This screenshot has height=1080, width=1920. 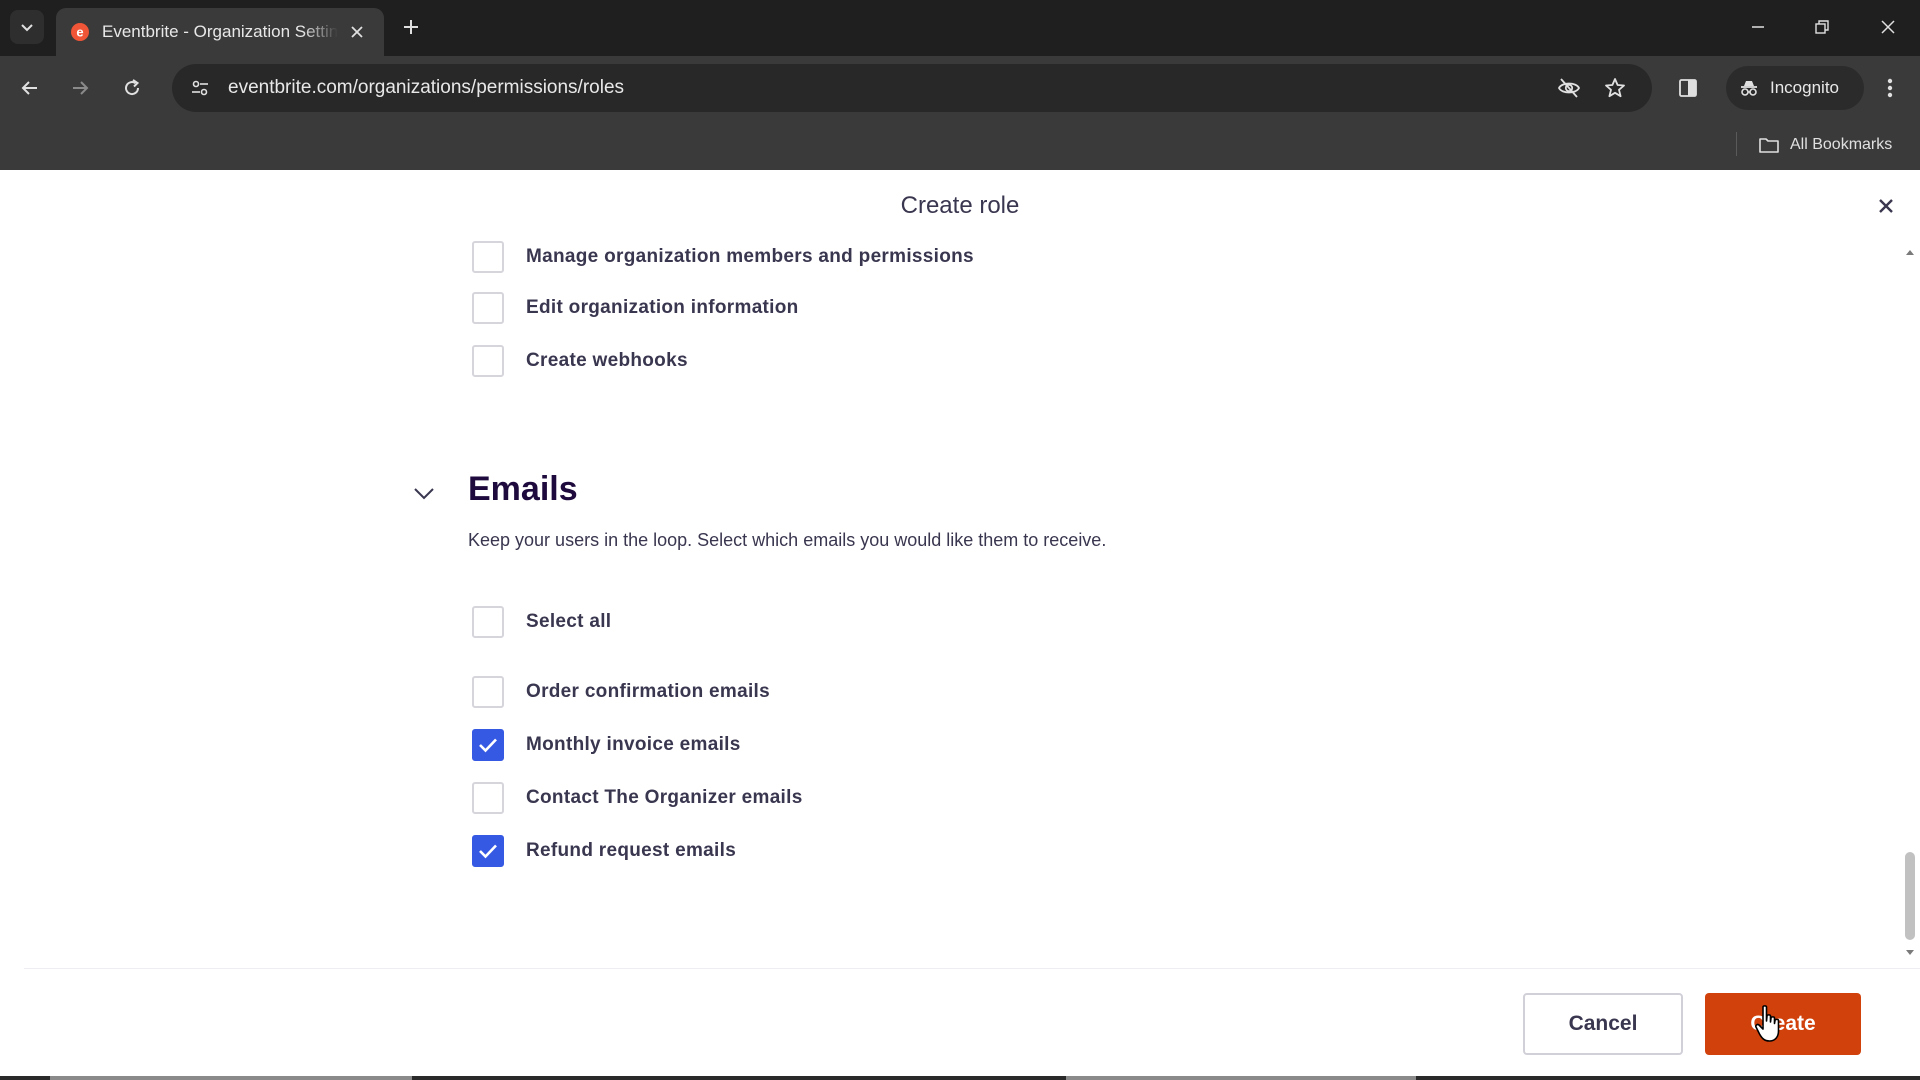 I want to click on email-contact-organizer: Contact The Organizer emails, so click(x=637, y=798).